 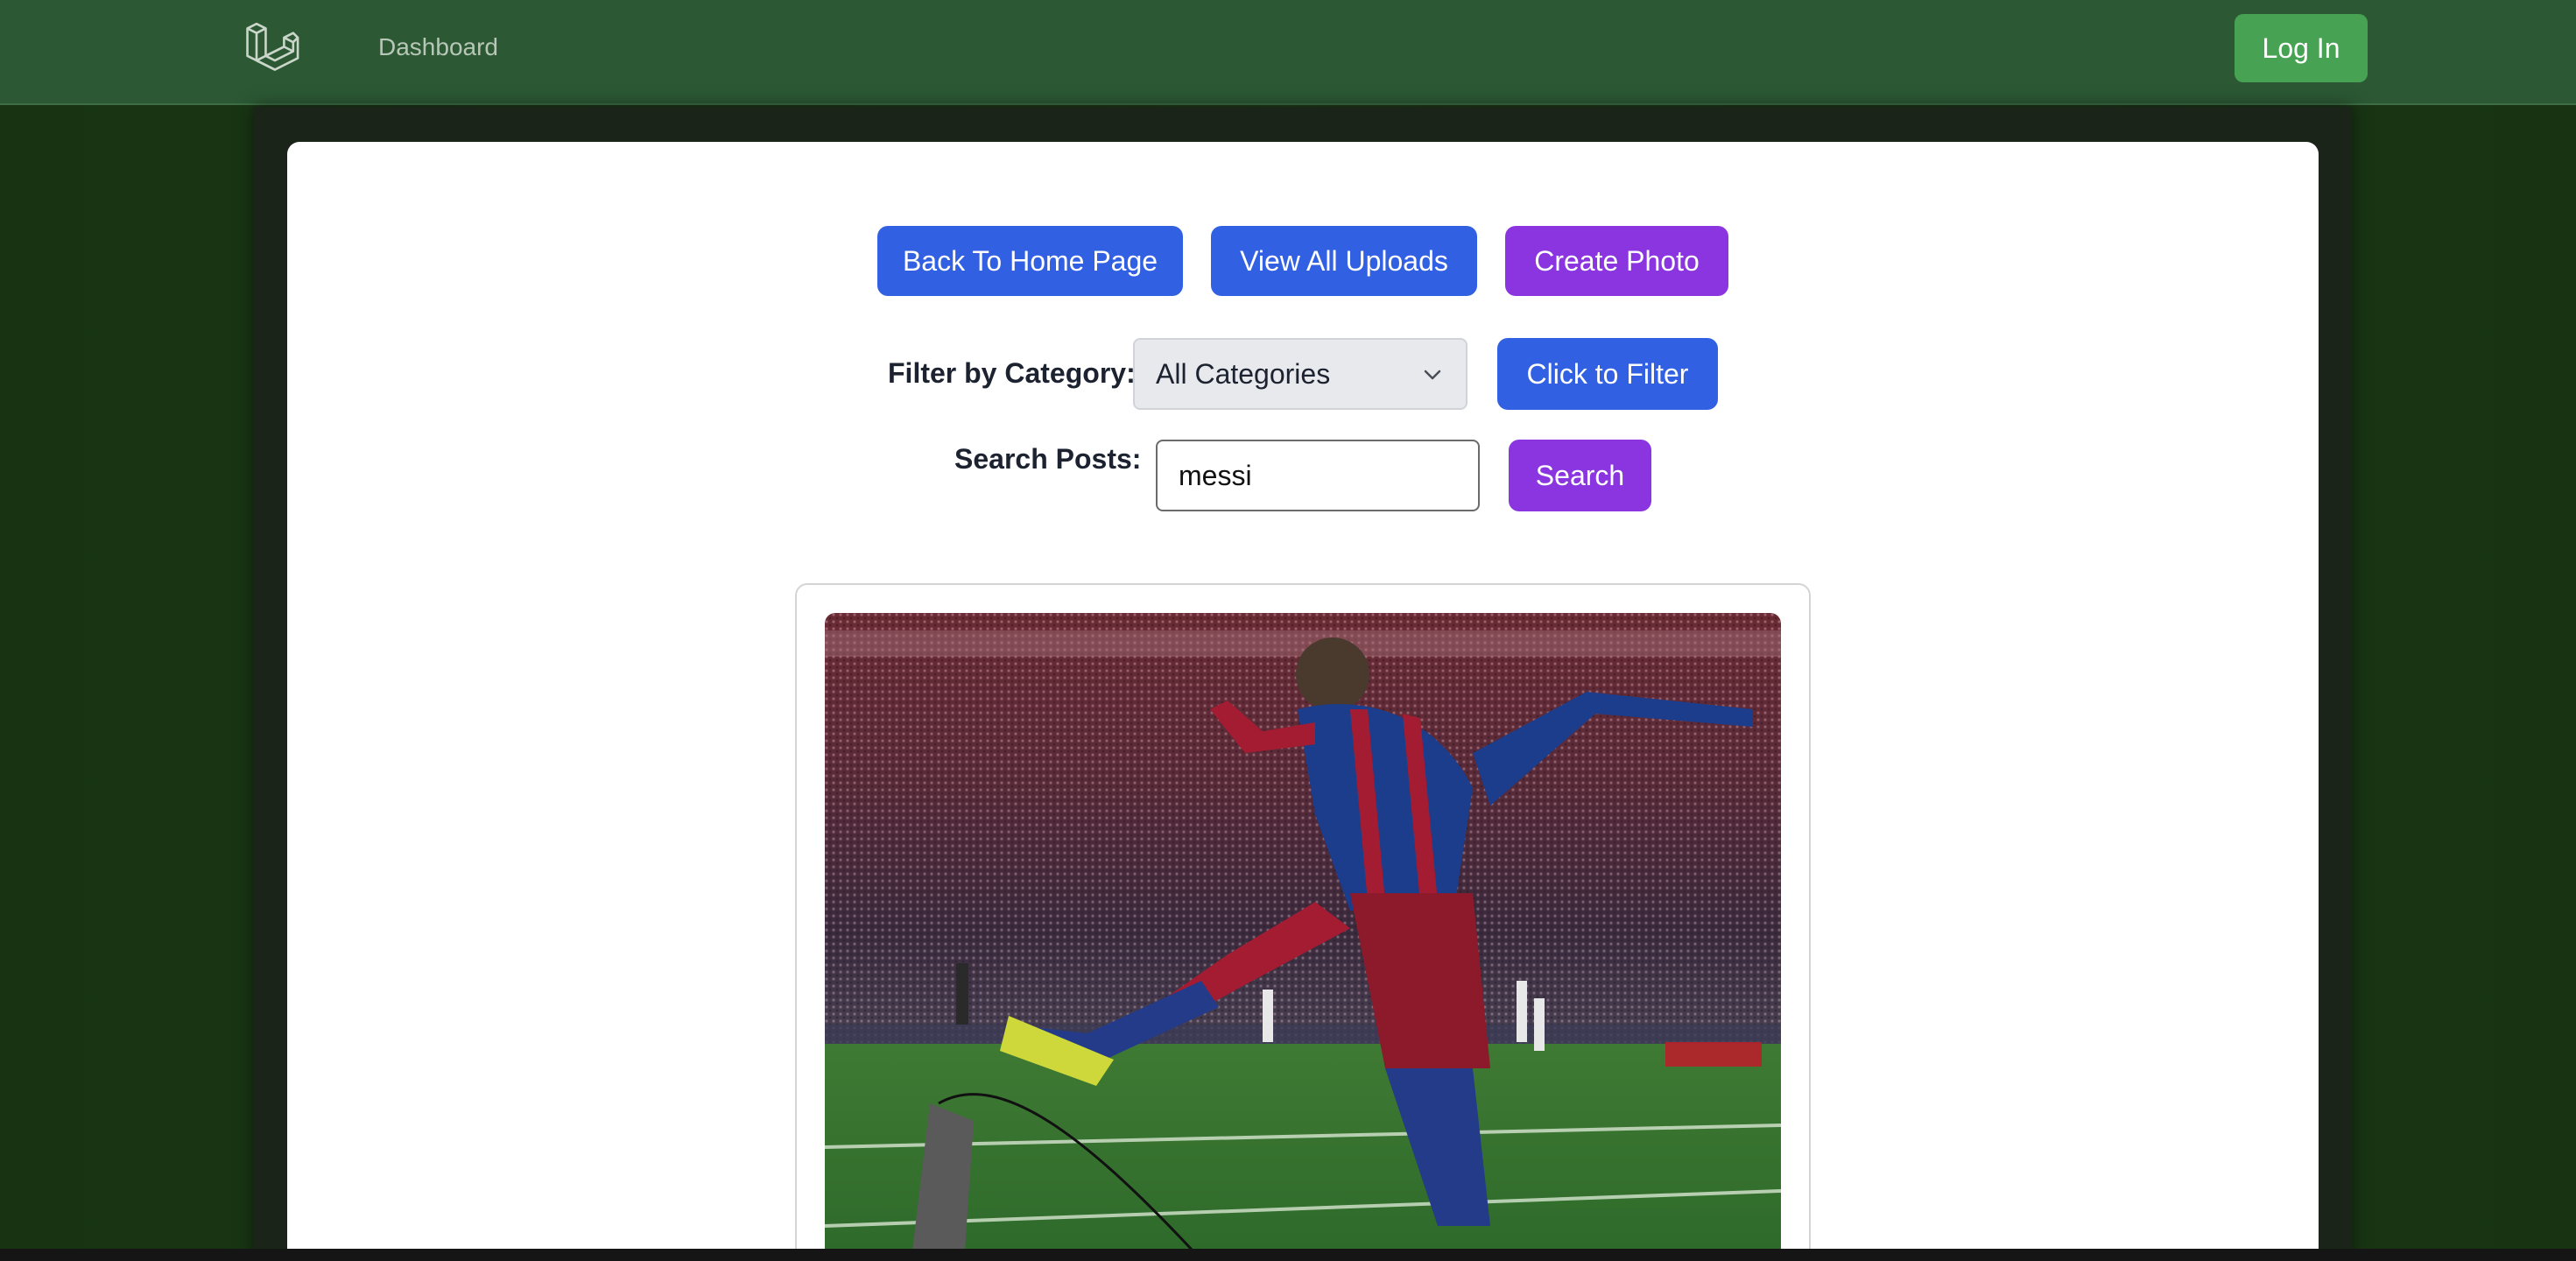 I want to click on chevron-down-icon, so click(x=1432, y=375).